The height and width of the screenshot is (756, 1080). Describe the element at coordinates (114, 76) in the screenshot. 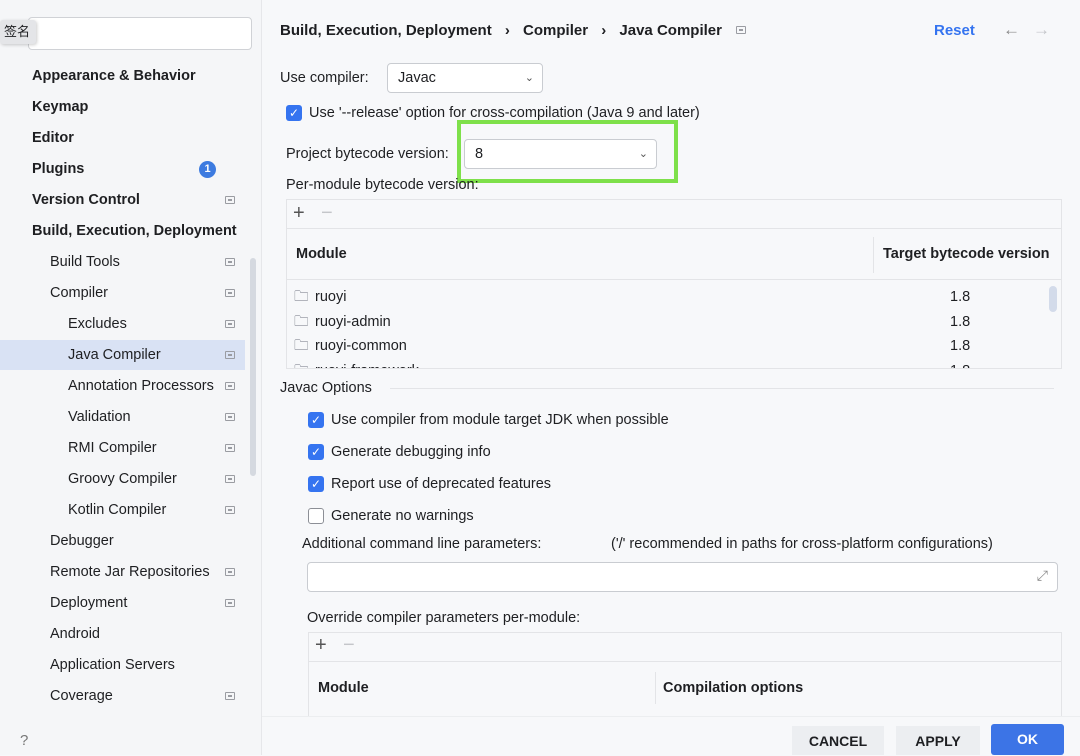

I see `sidebar-item-label: Appearance & Behavior` at that location.